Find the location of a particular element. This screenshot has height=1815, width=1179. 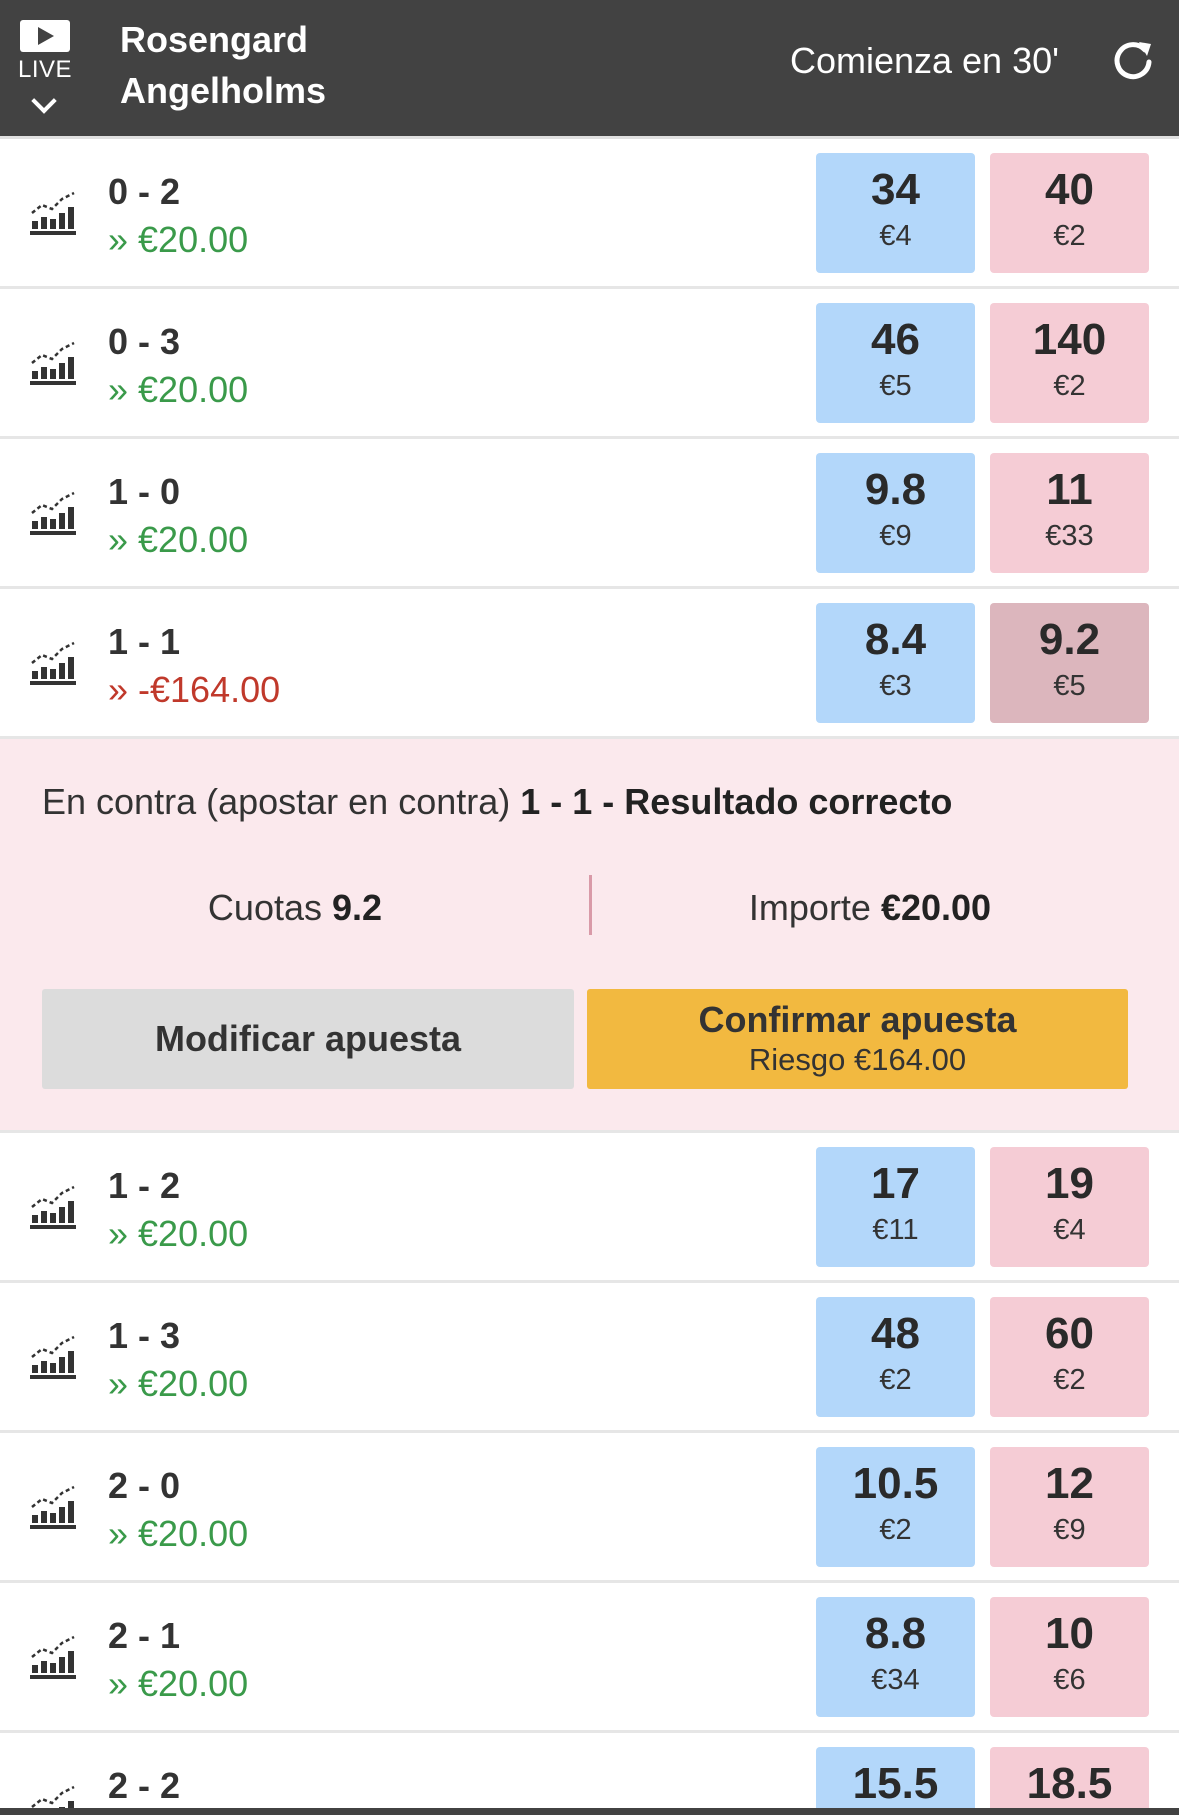

market-row: 2 - 2 15.5 18.5 is located at coordinates (589, 1772).